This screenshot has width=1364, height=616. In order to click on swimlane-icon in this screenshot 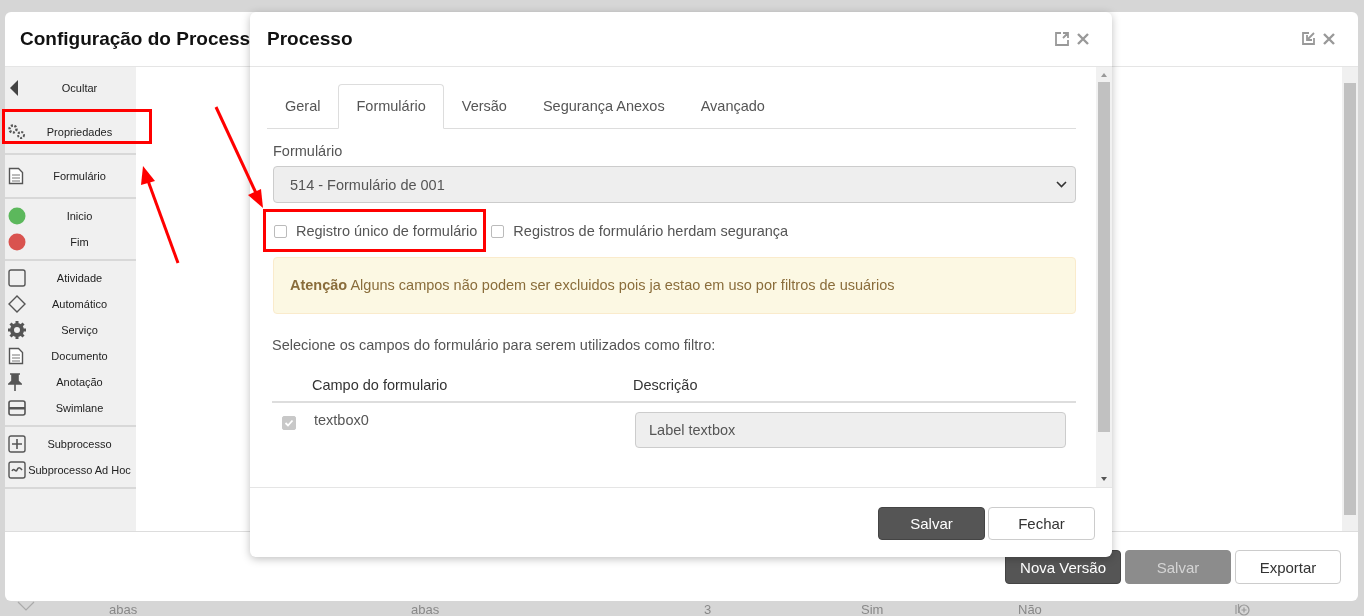, I will do `click(17, 408)`.